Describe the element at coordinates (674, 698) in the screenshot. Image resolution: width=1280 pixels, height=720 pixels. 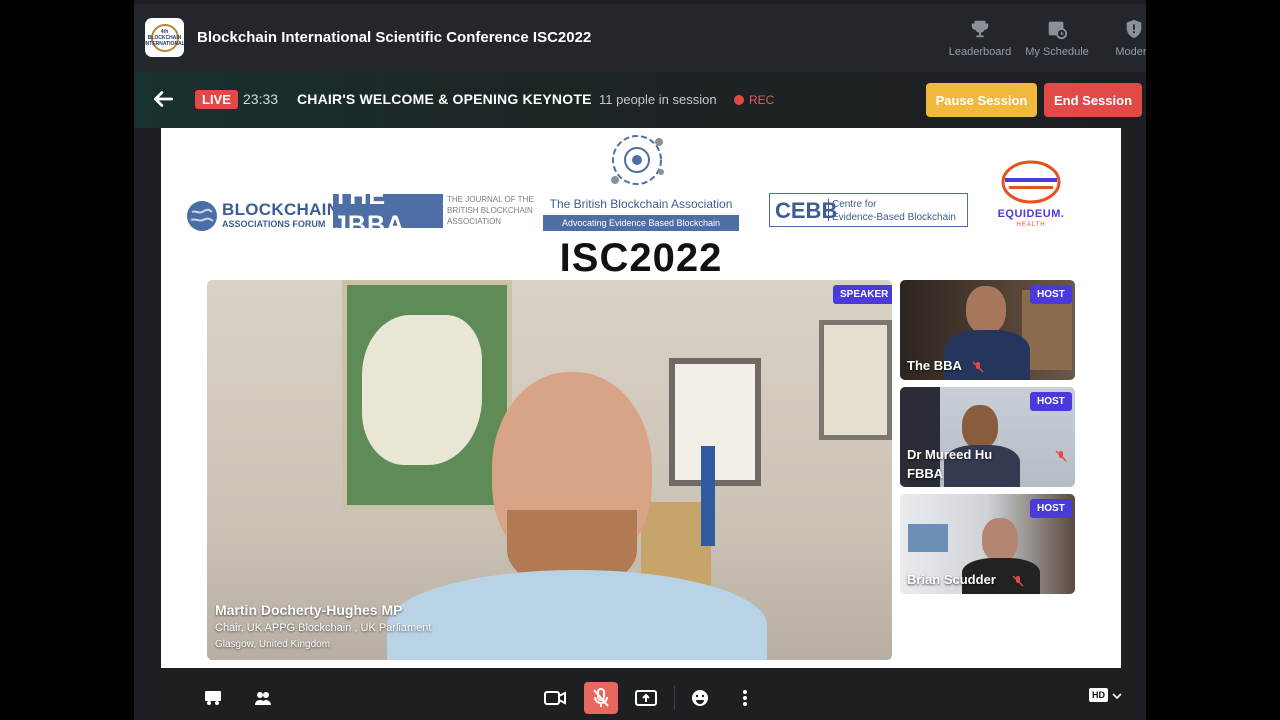
I see `control-divider` at that location.